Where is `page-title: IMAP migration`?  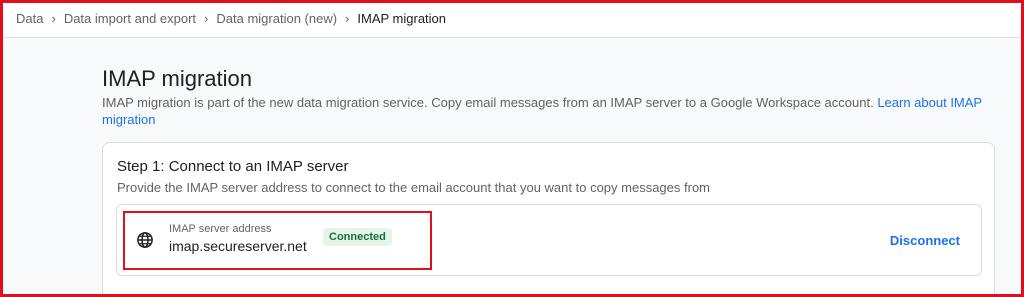
page-title: IMAP migration is located at coordinates (177, 78).